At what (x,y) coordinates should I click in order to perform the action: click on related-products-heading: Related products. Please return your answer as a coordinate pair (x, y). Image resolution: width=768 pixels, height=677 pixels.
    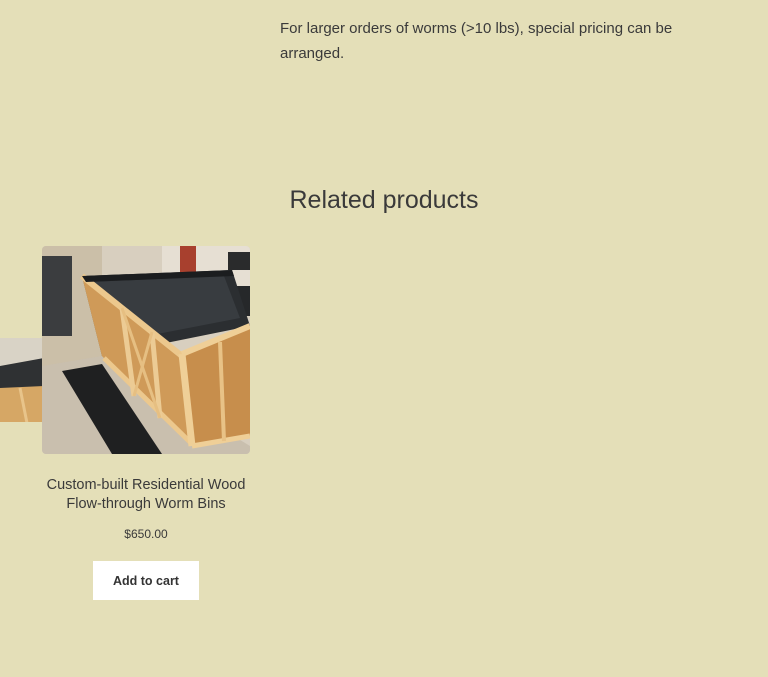
    Looking at the image, I should click on (384, 200).